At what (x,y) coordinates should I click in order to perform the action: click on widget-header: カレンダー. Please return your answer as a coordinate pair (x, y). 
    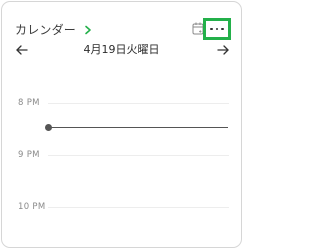
    Looking at the image, I should click on (121, 22).